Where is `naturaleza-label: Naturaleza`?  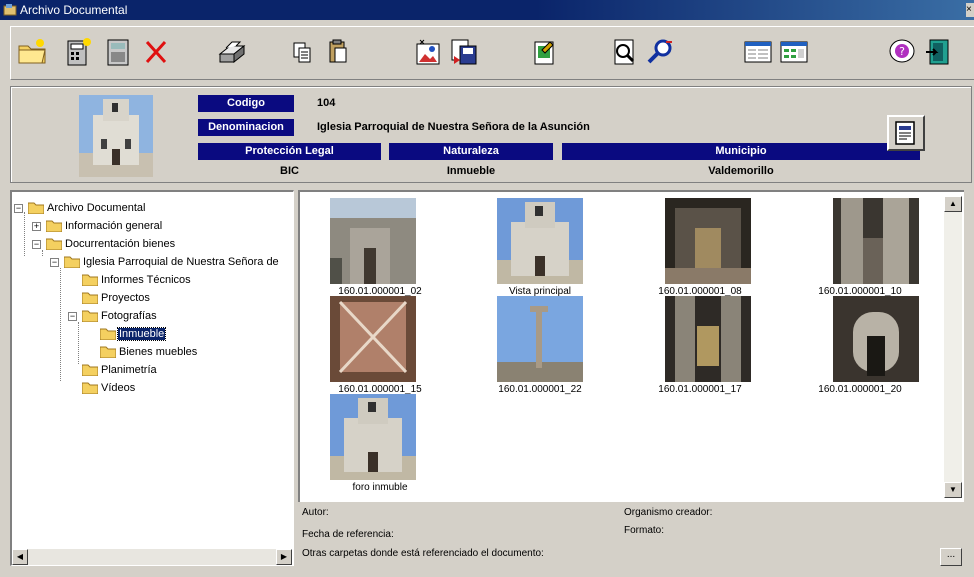
naturaleza-label: Naturaleza is located at coordinates (471, 151).